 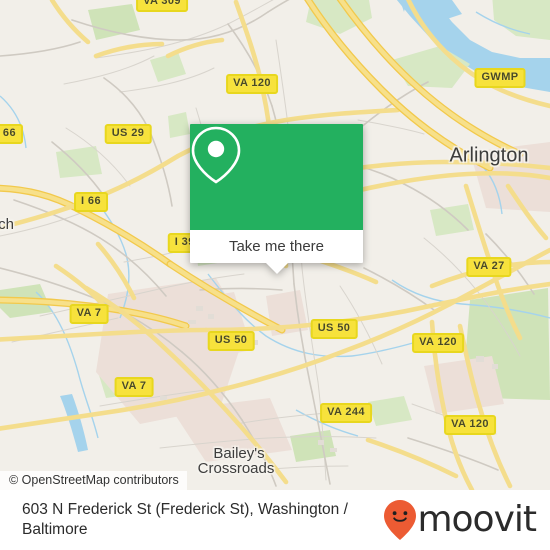 What do you see at coordinates (236, 468) in the screenshot?
I see `place-label: Crossroads` at bounding box center [236, 468].